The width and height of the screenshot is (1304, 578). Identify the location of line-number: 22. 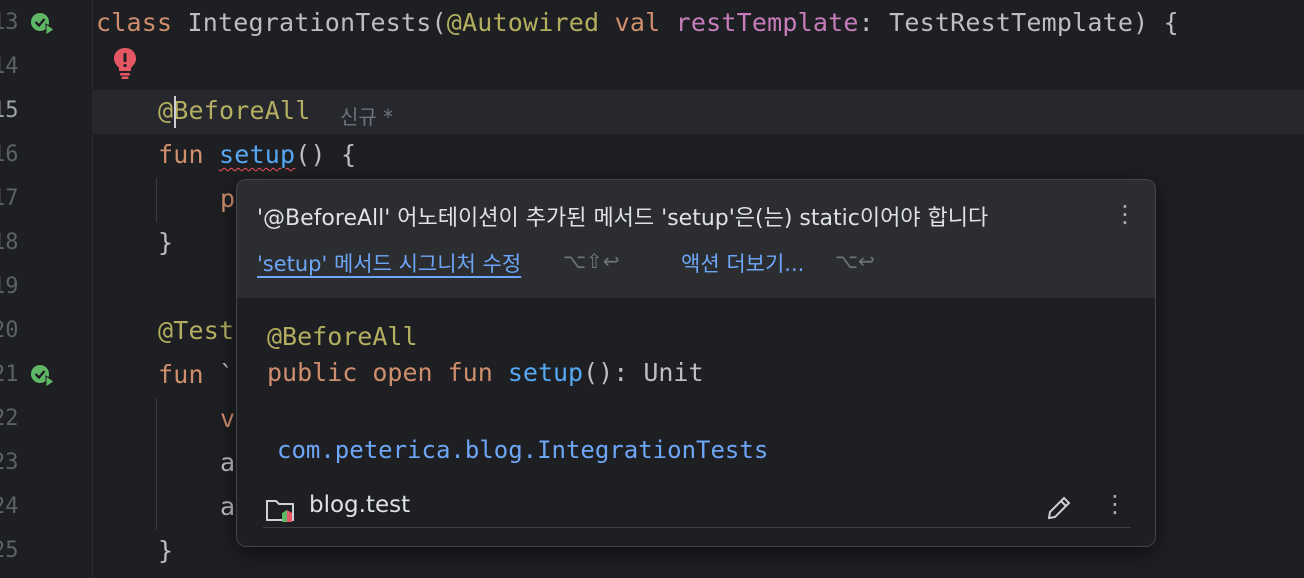
(9, 418).